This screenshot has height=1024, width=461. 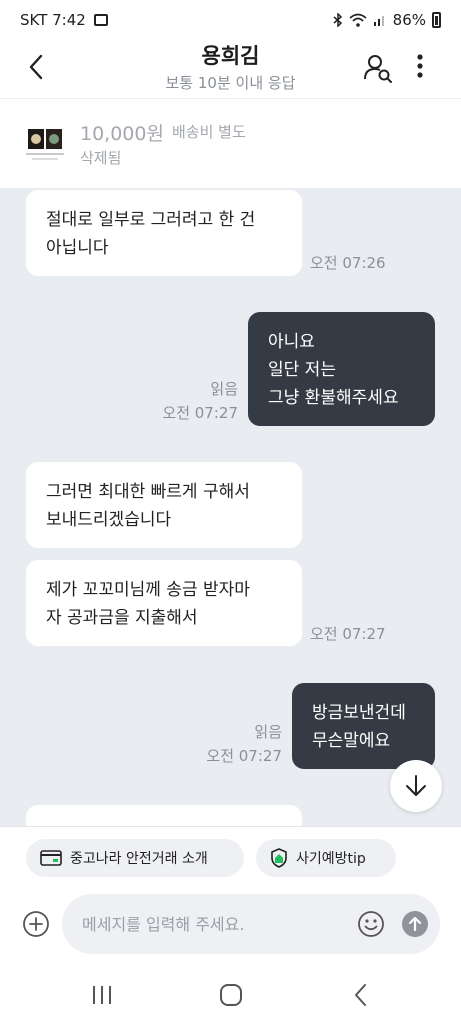 What do you see at coordinates (122, 134) in the screenshot?
I see `product-price: 10,000원` at bounding box center [122, 134].